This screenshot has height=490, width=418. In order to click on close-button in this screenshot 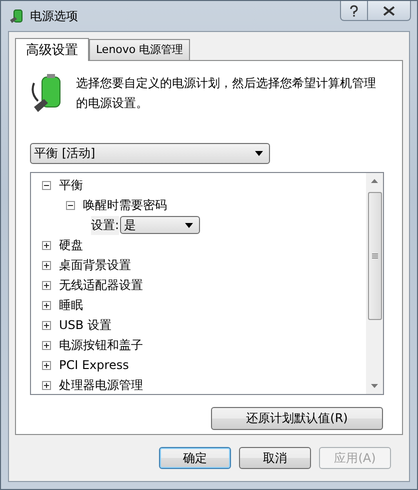, I will do `click(389, 11)`.